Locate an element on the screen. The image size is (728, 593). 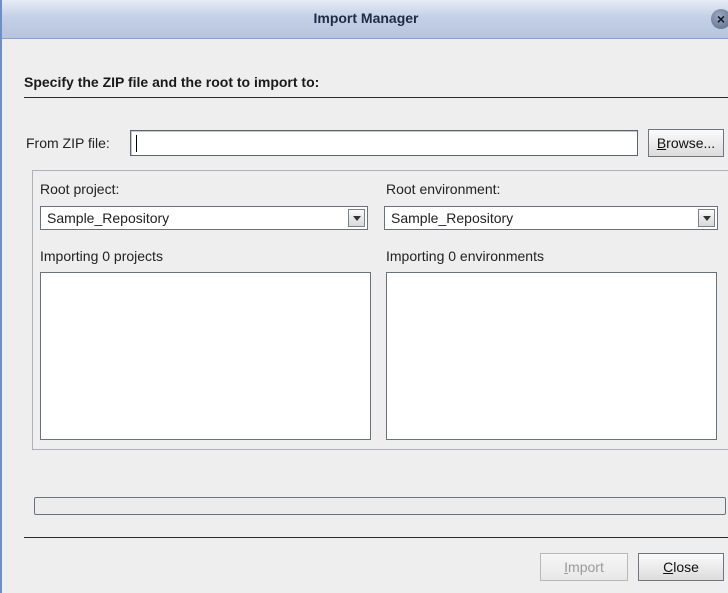
zip-file-input is located at coordinates (384, 143).